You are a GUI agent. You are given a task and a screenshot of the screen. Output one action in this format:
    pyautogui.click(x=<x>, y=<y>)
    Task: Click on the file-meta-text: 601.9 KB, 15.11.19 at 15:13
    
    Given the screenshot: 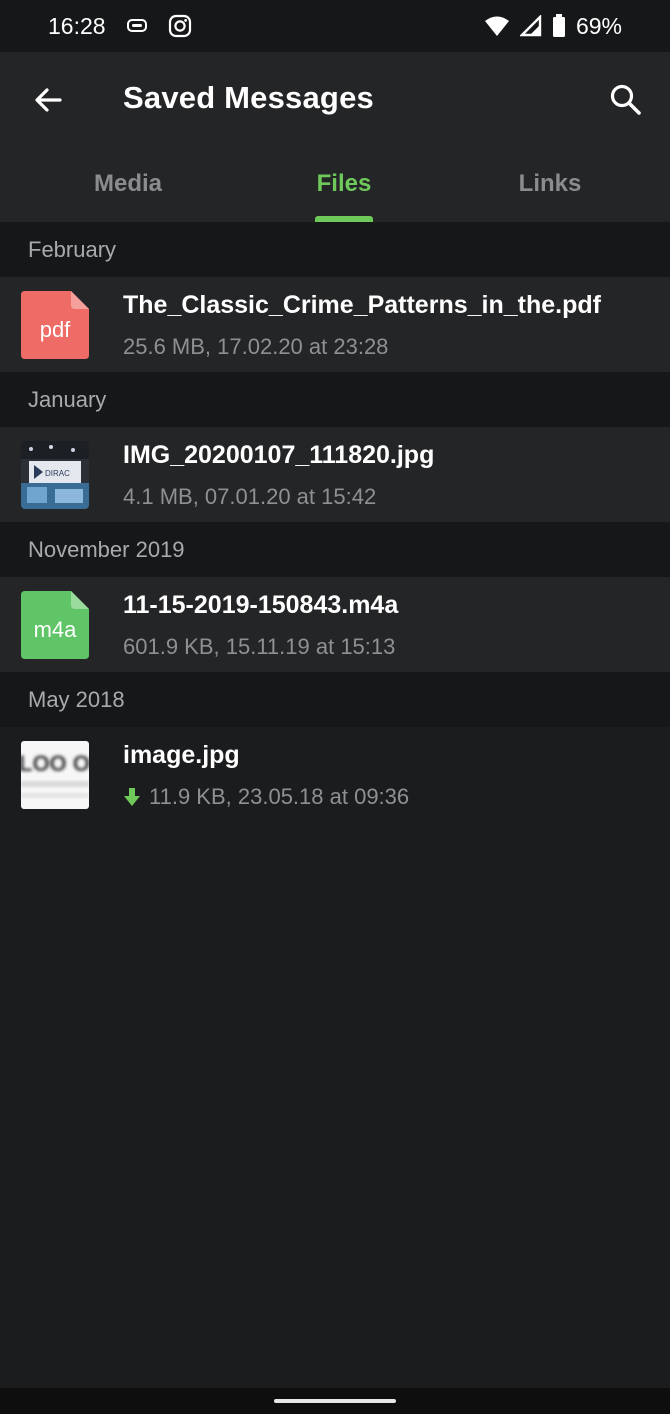 What is the action you would take?
    pyautogui.click(x=259, y=646)
    